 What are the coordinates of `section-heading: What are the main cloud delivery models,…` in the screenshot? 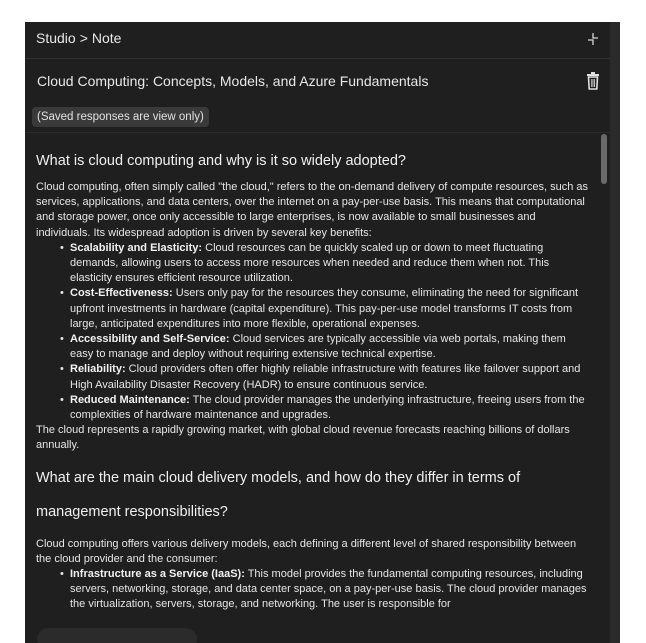 It's located at (278, 494).